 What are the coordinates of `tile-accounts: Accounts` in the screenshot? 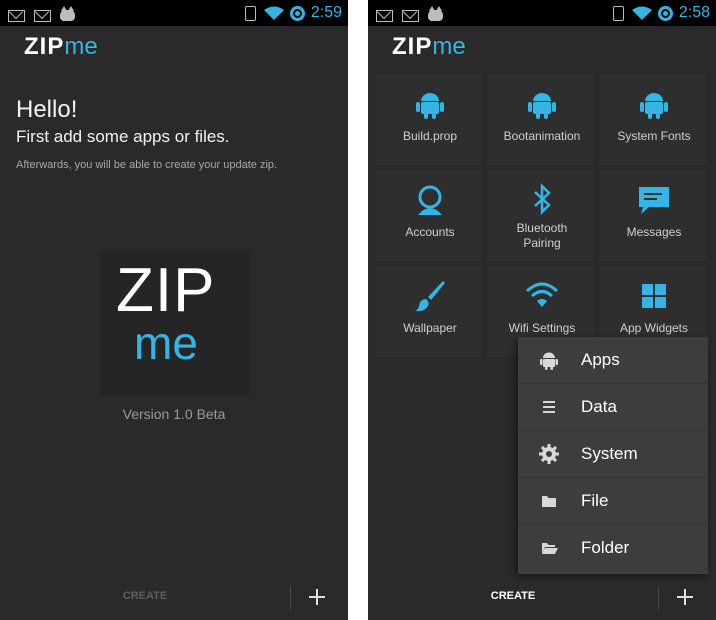 It's located at (429, 215).